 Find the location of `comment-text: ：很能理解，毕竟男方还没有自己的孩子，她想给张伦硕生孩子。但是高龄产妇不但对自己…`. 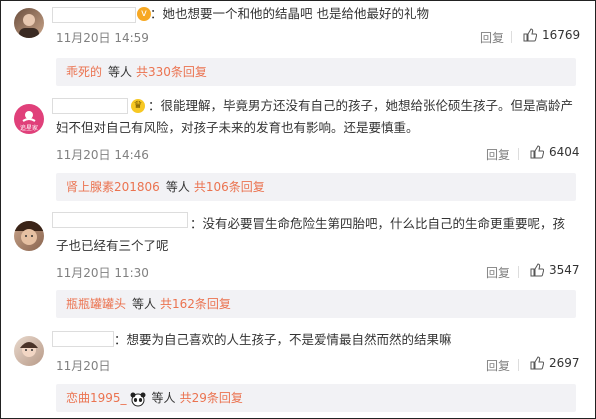

comment-text: ：很能理解，毕竟男方还没有自己的孩子，她想给张伦硕生孩子。但是高龄产妇不但对自己… is located at coordinates (315, 116).